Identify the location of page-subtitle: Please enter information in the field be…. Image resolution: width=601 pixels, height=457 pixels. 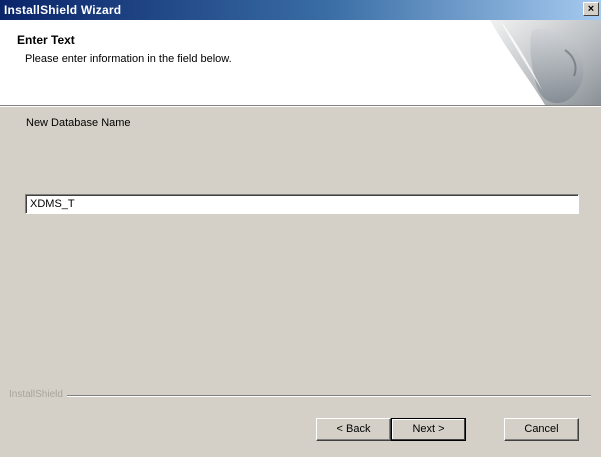
(128, 59).